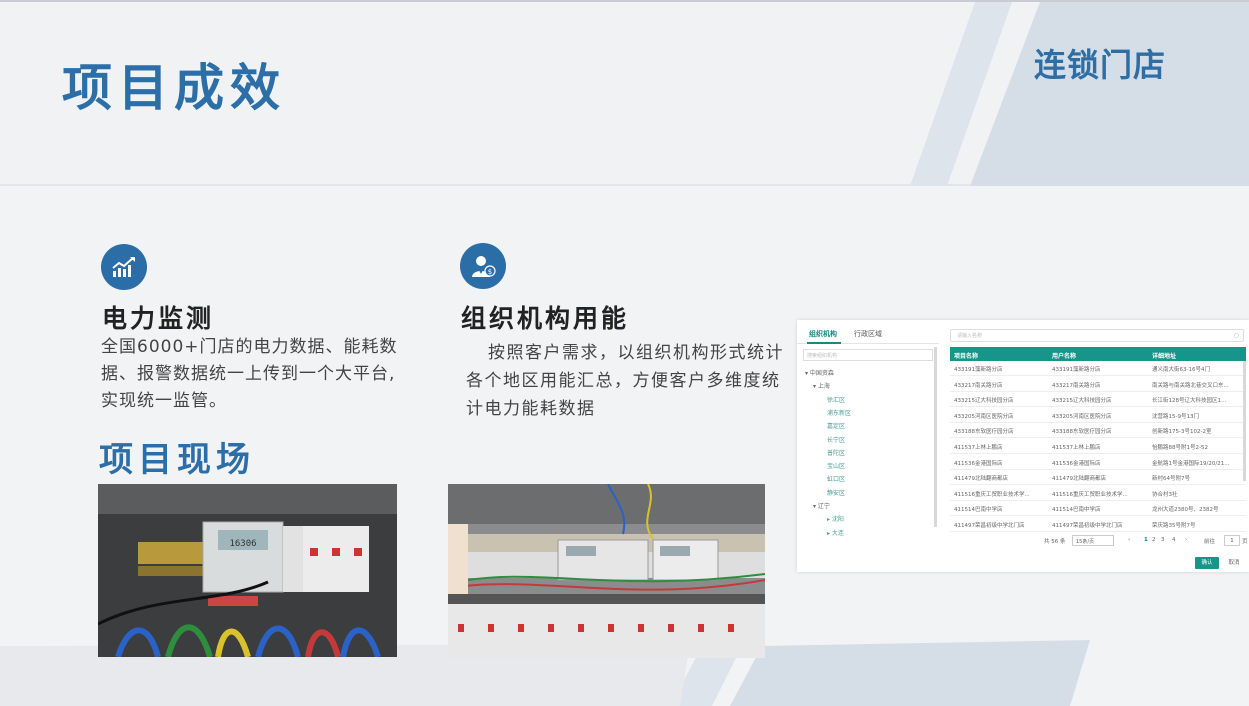  I want to click on tree-item: 静安区, so click(836, 492).